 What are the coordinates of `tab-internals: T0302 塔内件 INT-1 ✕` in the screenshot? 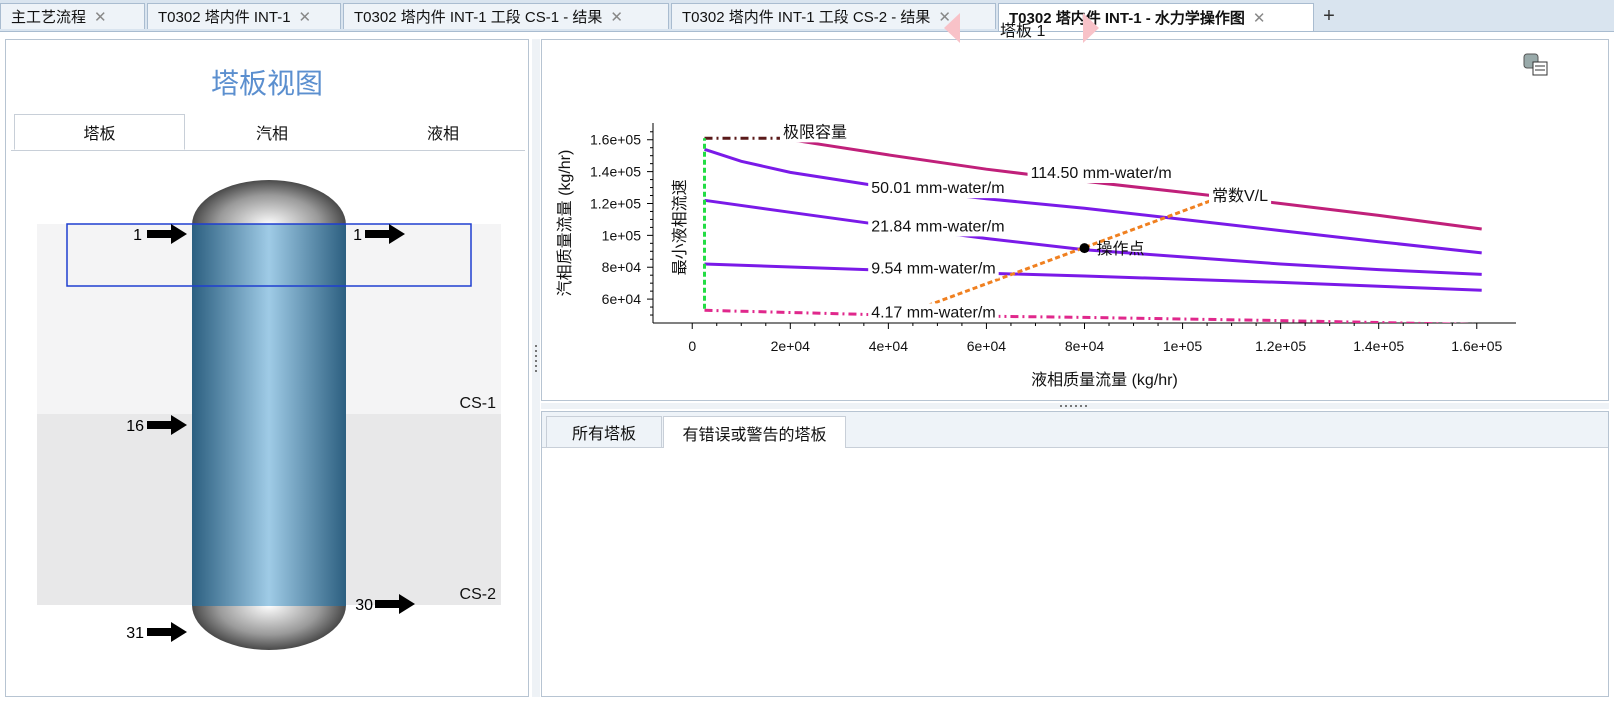 It's located at (244, 16).